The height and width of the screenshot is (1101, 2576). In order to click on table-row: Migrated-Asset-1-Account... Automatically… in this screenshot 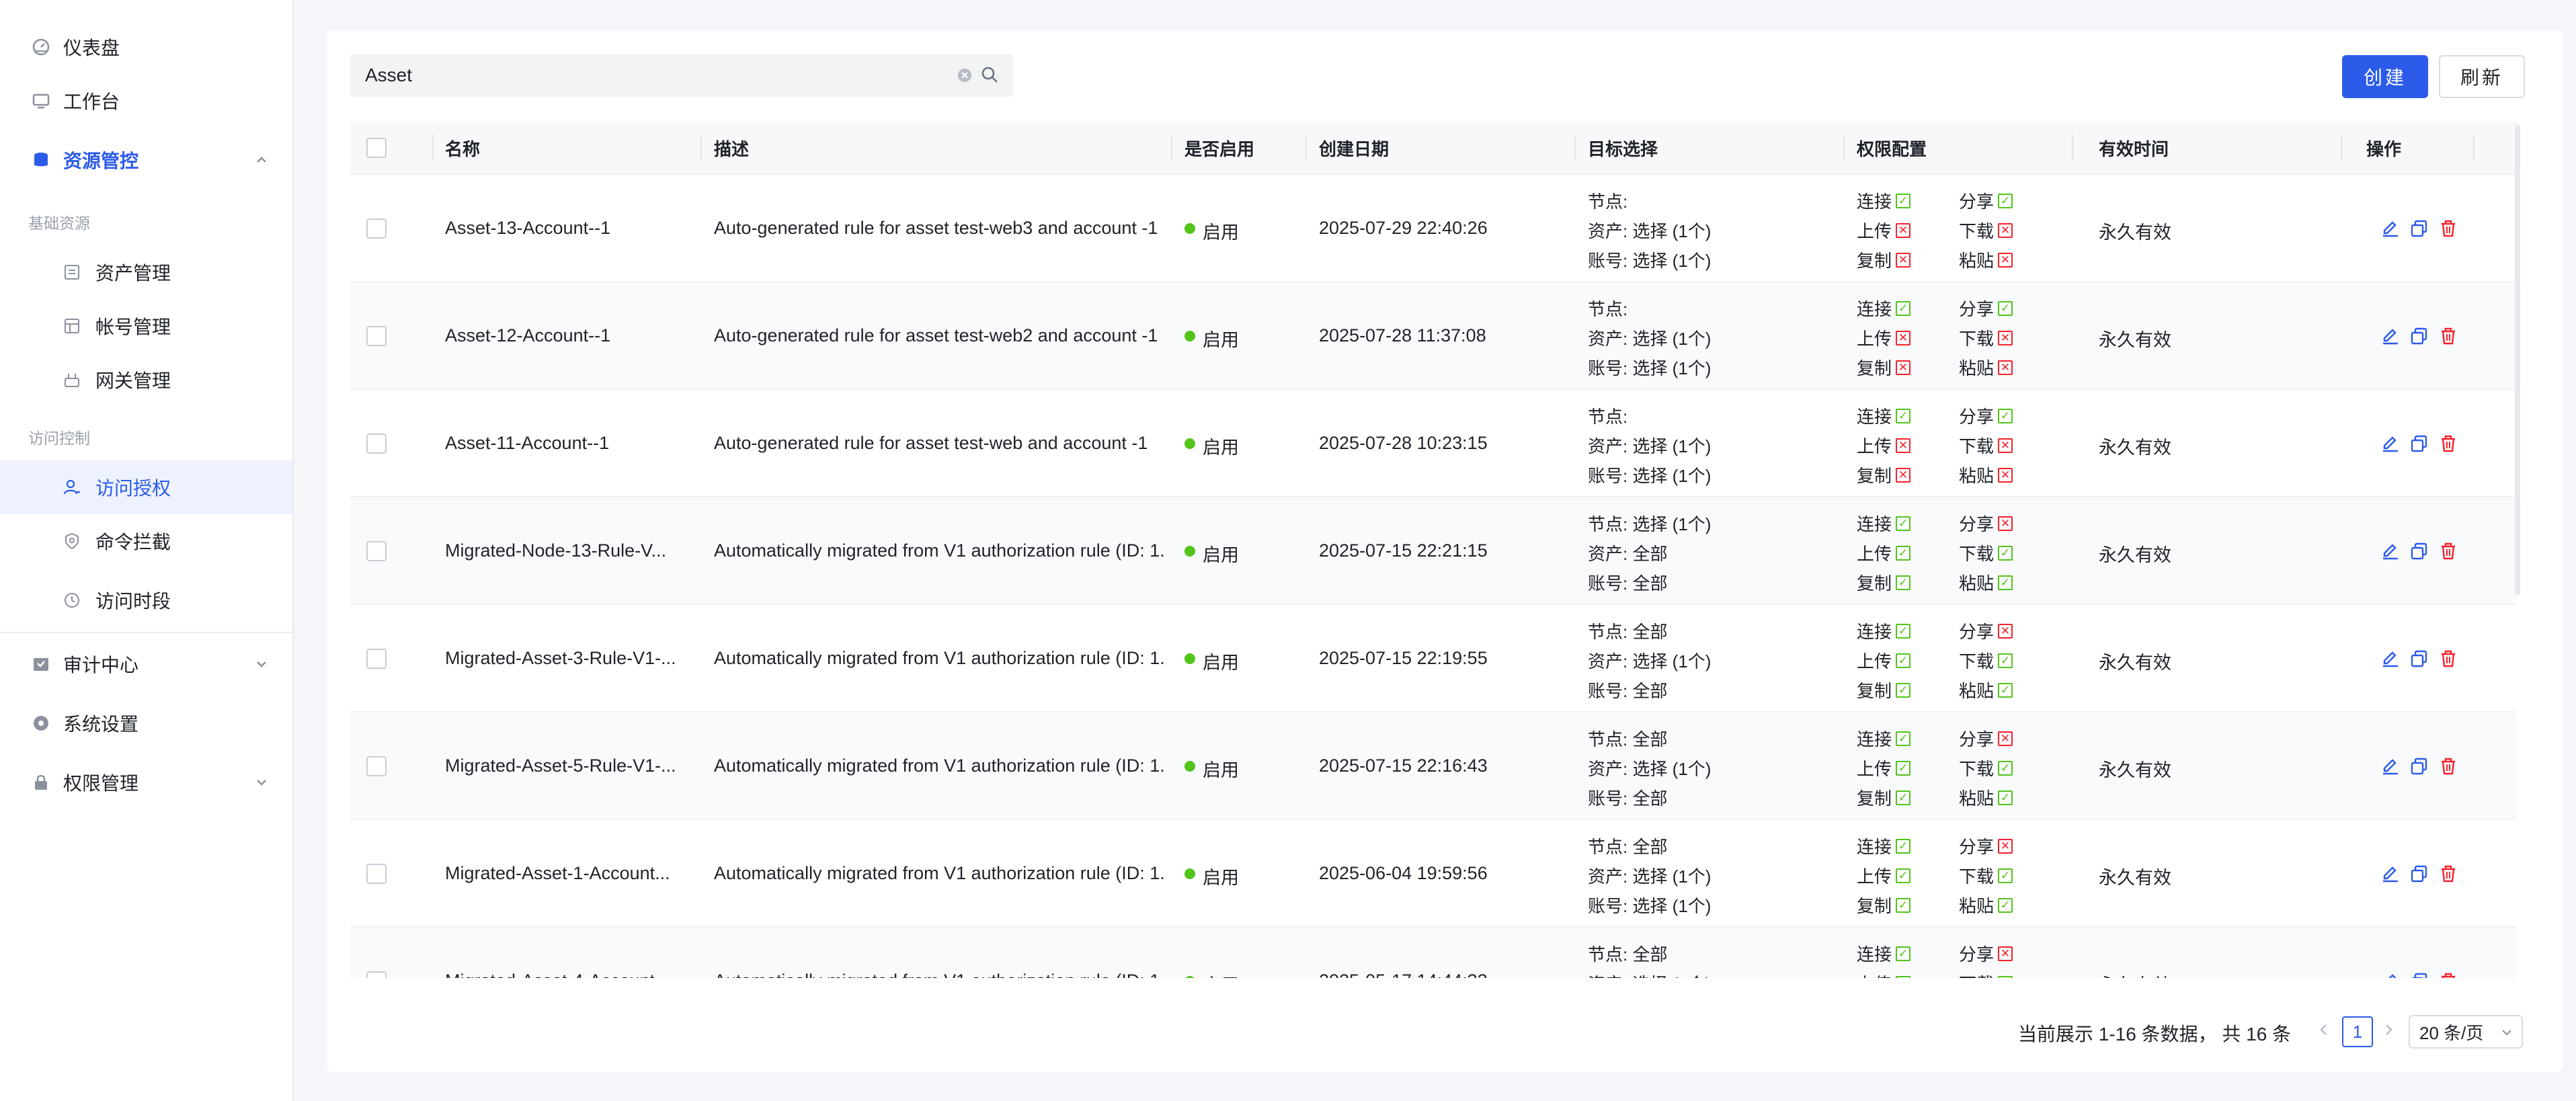, I will do `click(1433, 874)`.